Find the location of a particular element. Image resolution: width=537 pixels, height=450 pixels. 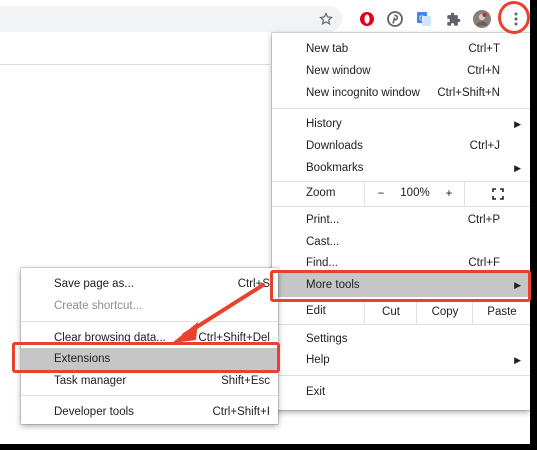

annotation-arrow-icon is located at coordinates (218, 313).